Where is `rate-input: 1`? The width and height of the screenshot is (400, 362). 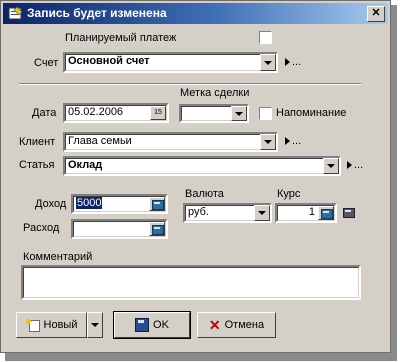
rate-input: 1 is located at coordinates (306, 213).